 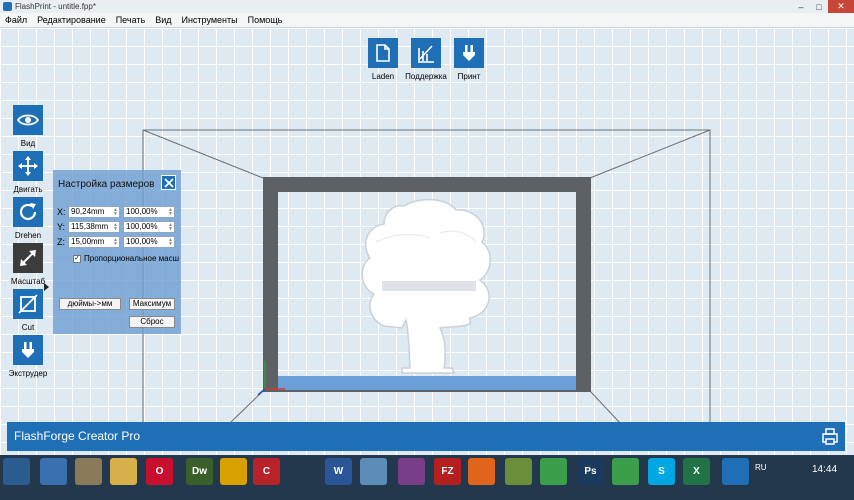 What do you see at coordinates (77, 258) in the screenshot?
I see `proportional-scale-checkbox: ✓` at bounding box center [77, 258].